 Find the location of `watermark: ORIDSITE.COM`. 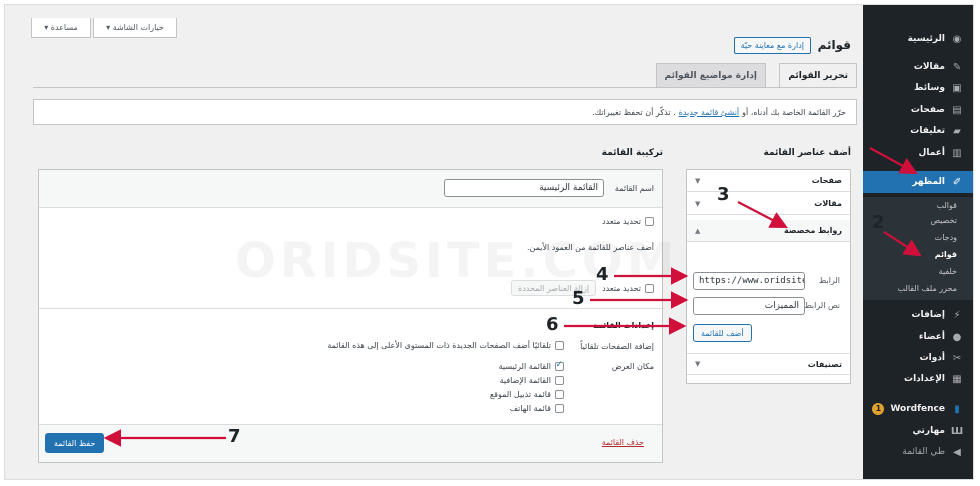

watermark: ORIDSITE.COM is located at coordinates (456, 261).